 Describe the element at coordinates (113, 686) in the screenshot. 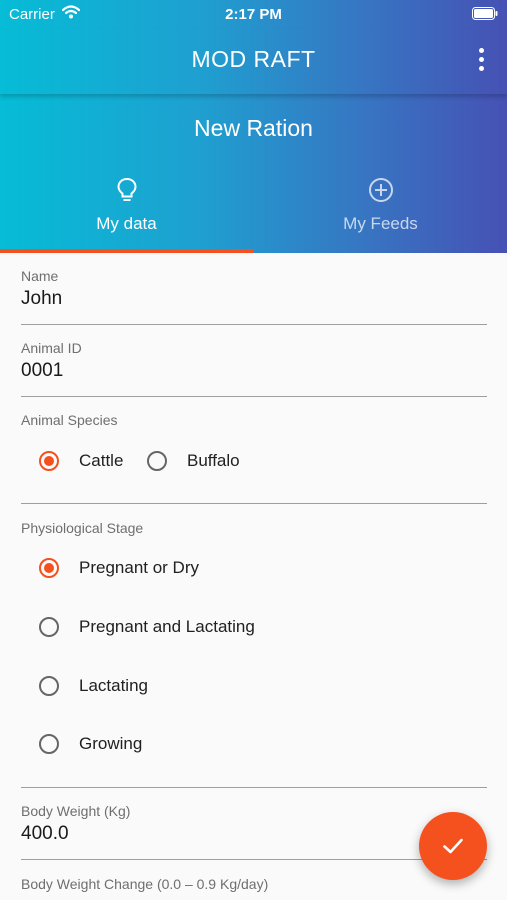

I see `lactating-label: Lactating` at that location.